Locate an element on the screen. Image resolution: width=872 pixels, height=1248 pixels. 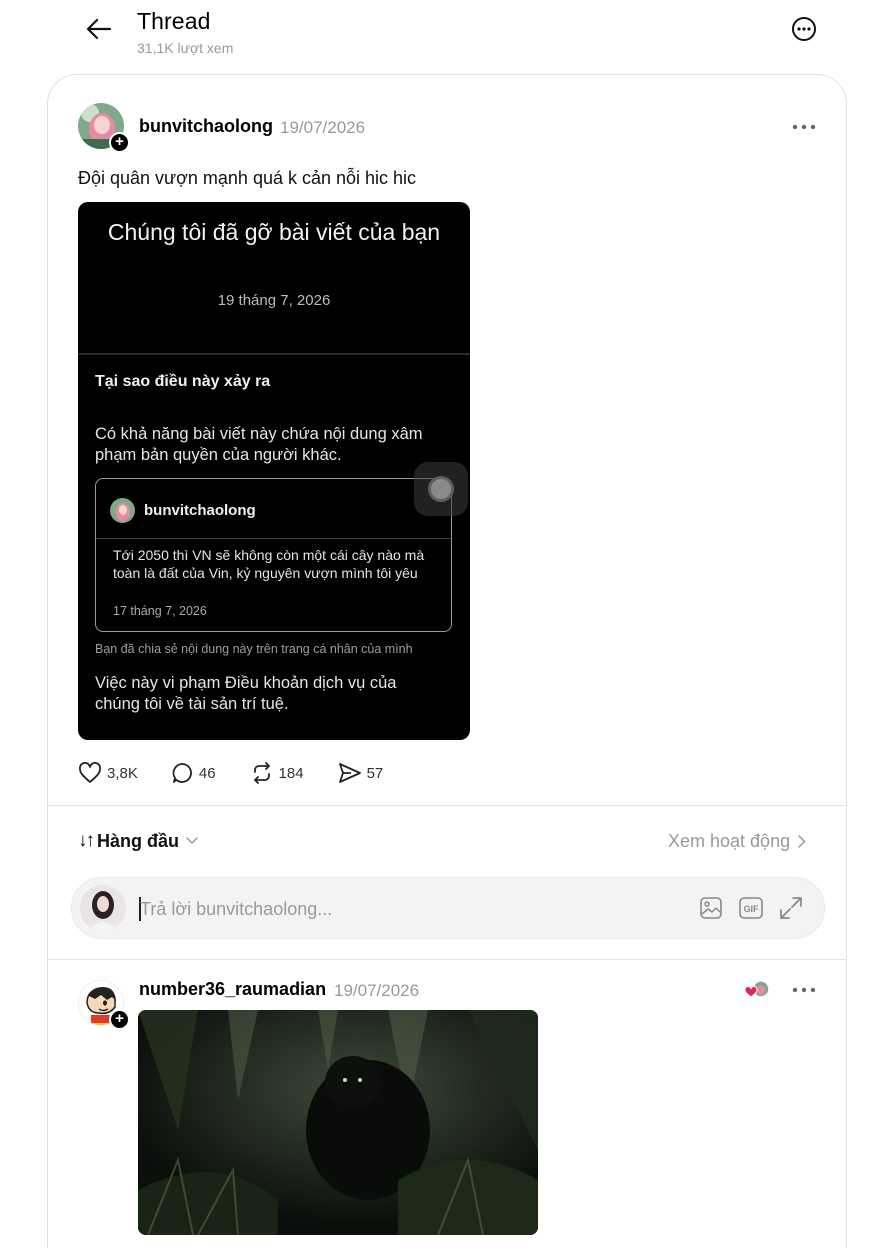
repost-button: 184 is located at coordinates (277, 773).